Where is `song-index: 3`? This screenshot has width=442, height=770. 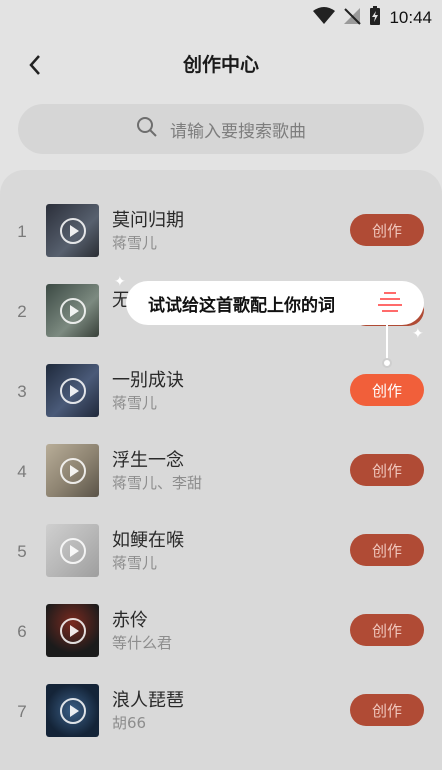 song-index: 3 is located at coordinates (22, 391).